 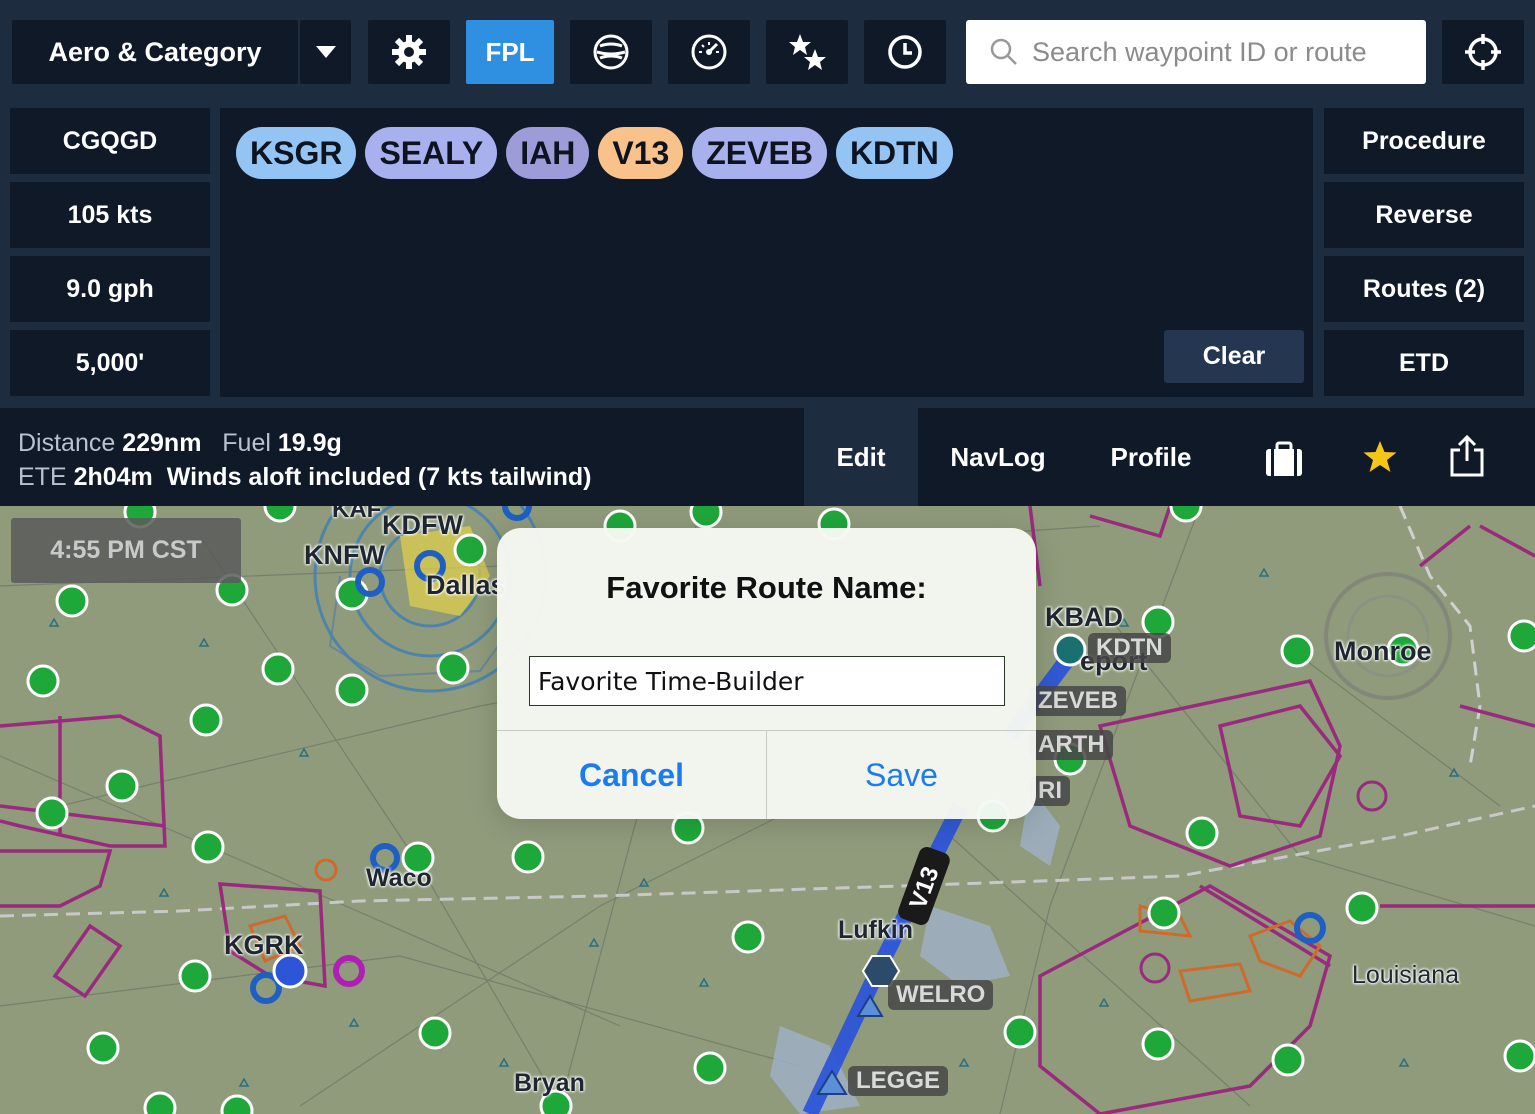 I want to click on clock-icon, so click(x=905, y=52).